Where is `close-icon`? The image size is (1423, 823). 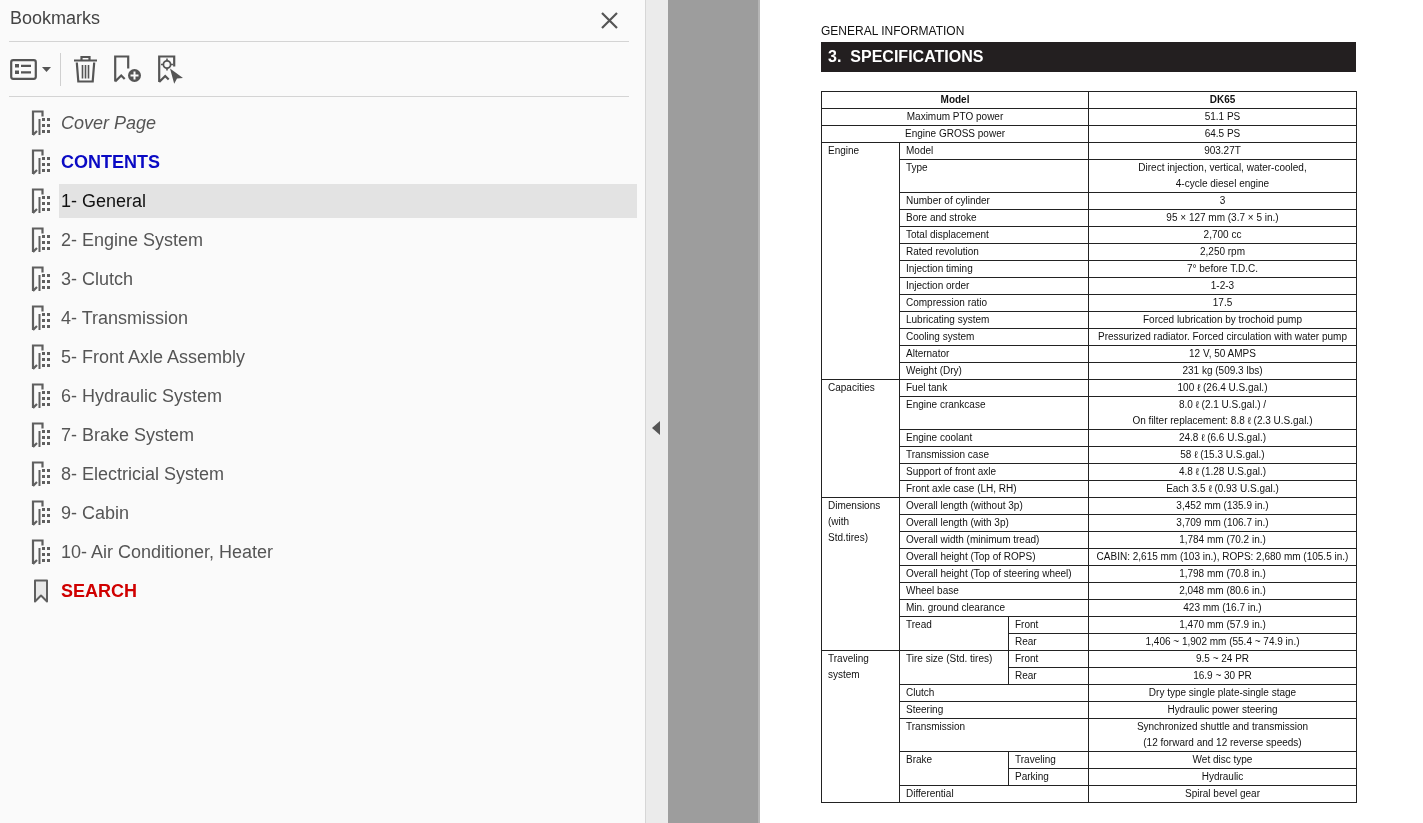
close-icon is located at coordinates (609, 20).